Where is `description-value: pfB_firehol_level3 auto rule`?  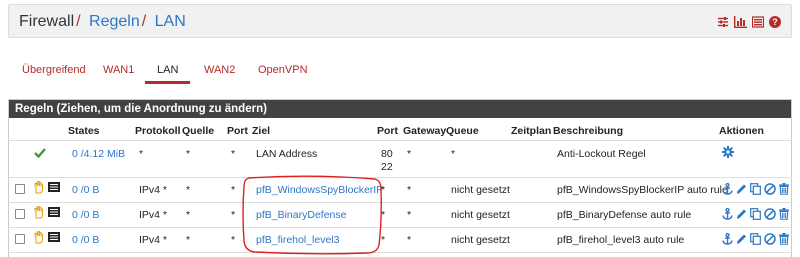 description-value: pfB_firehol_level3 auto rule is located at coordinates (621, 240).